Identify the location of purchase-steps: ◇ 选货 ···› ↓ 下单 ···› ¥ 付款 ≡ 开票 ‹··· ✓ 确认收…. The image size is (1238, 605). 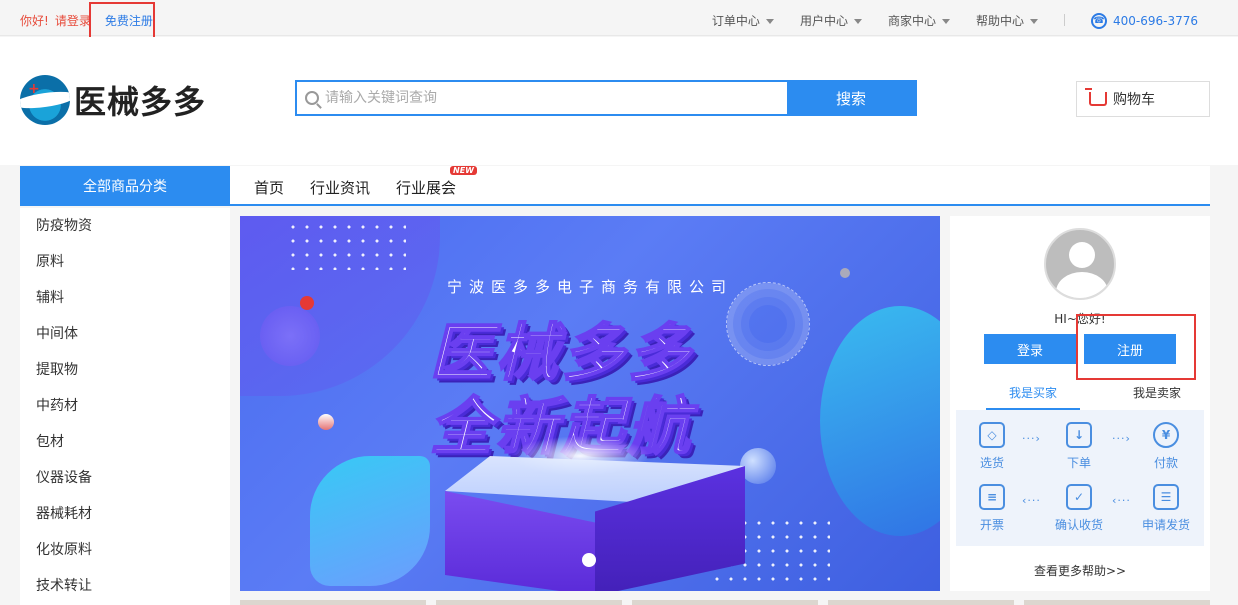
(1080, 478).